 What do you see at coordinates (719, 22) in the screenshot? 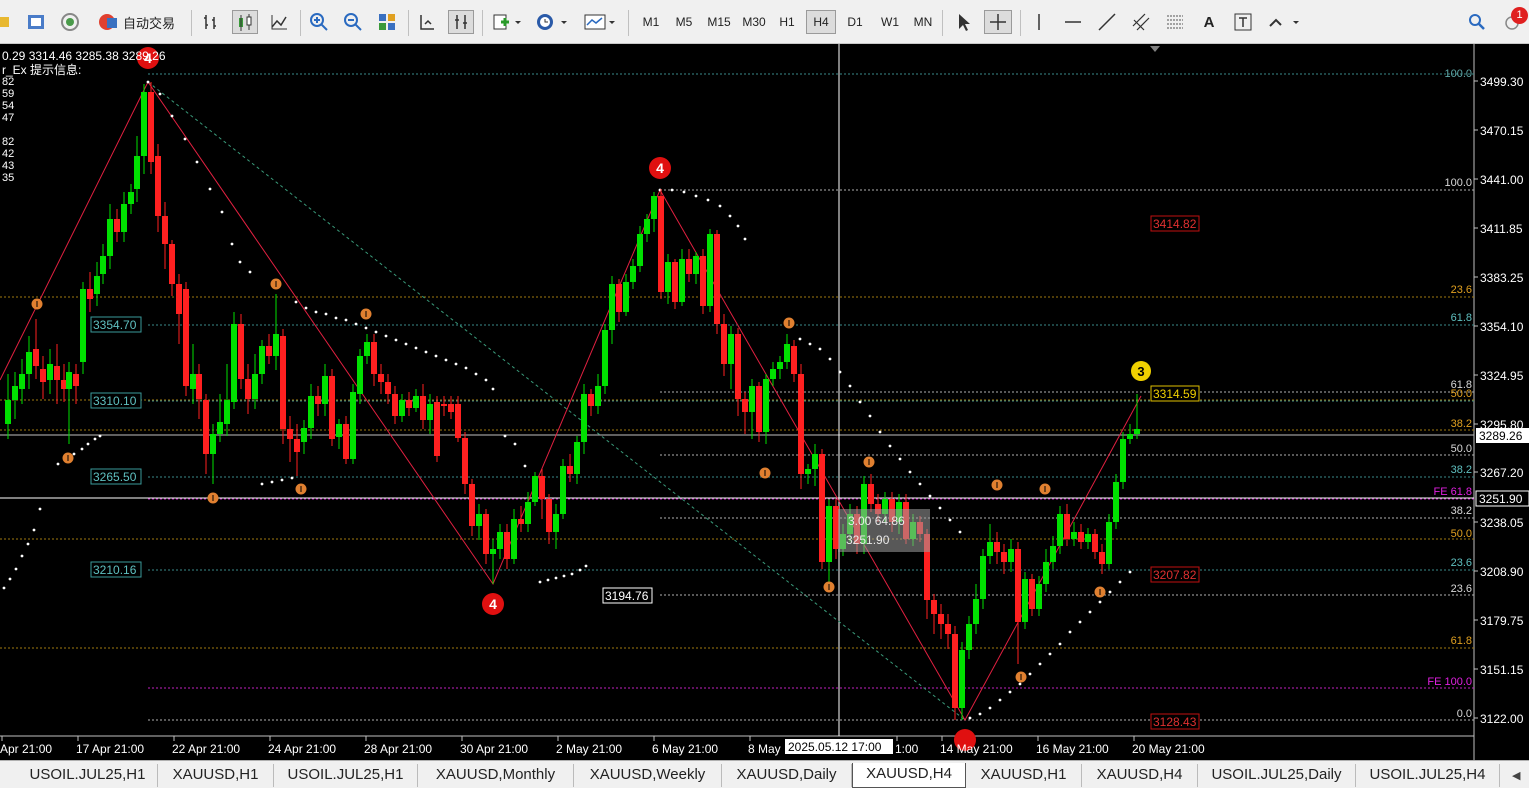
I see `timeframe-m15: M15` at bounding box center [719, 22].